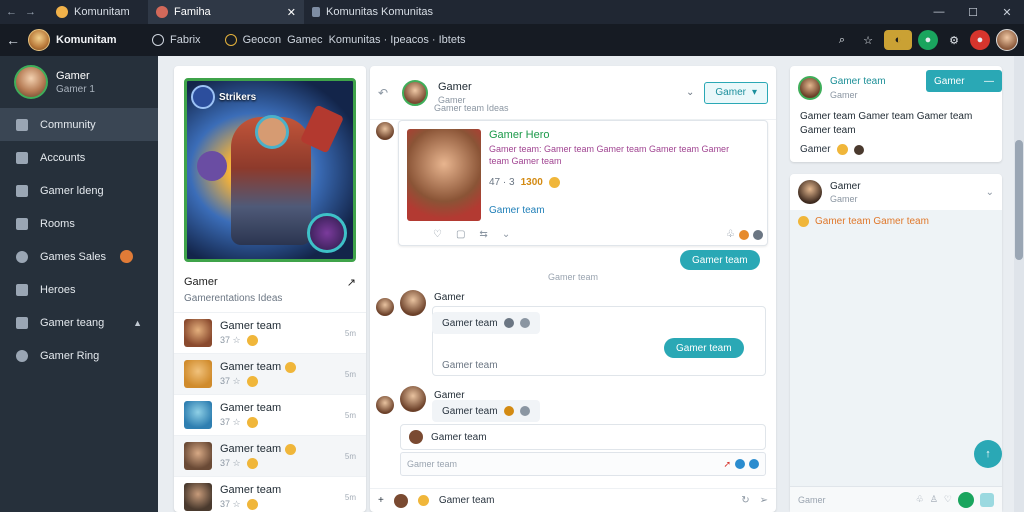 This screenshot has width=1024, height=512. Describe the element at coordinates (989, 81) in the screenshot. I see `more-icon: —` at that location.